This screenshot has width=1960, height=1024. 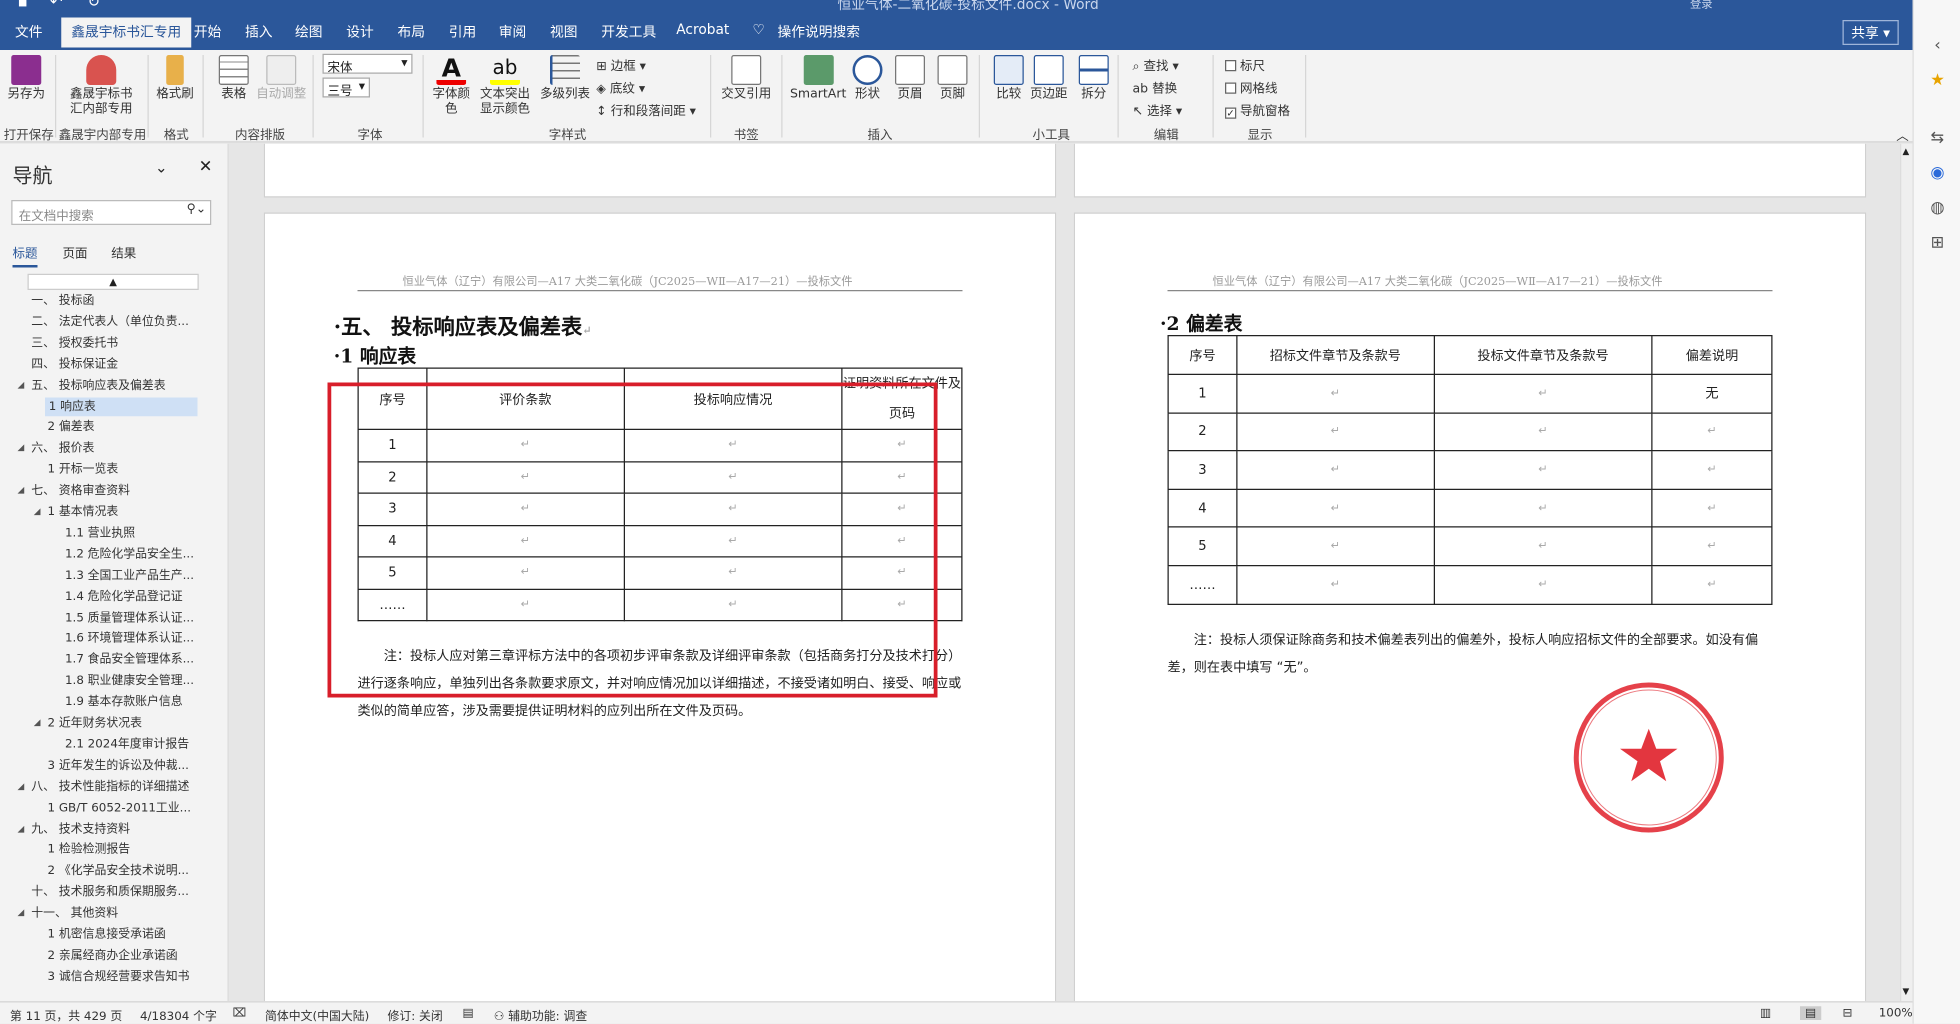 I want to click on add-icon: ⊞, so click(x=1938, y=243).